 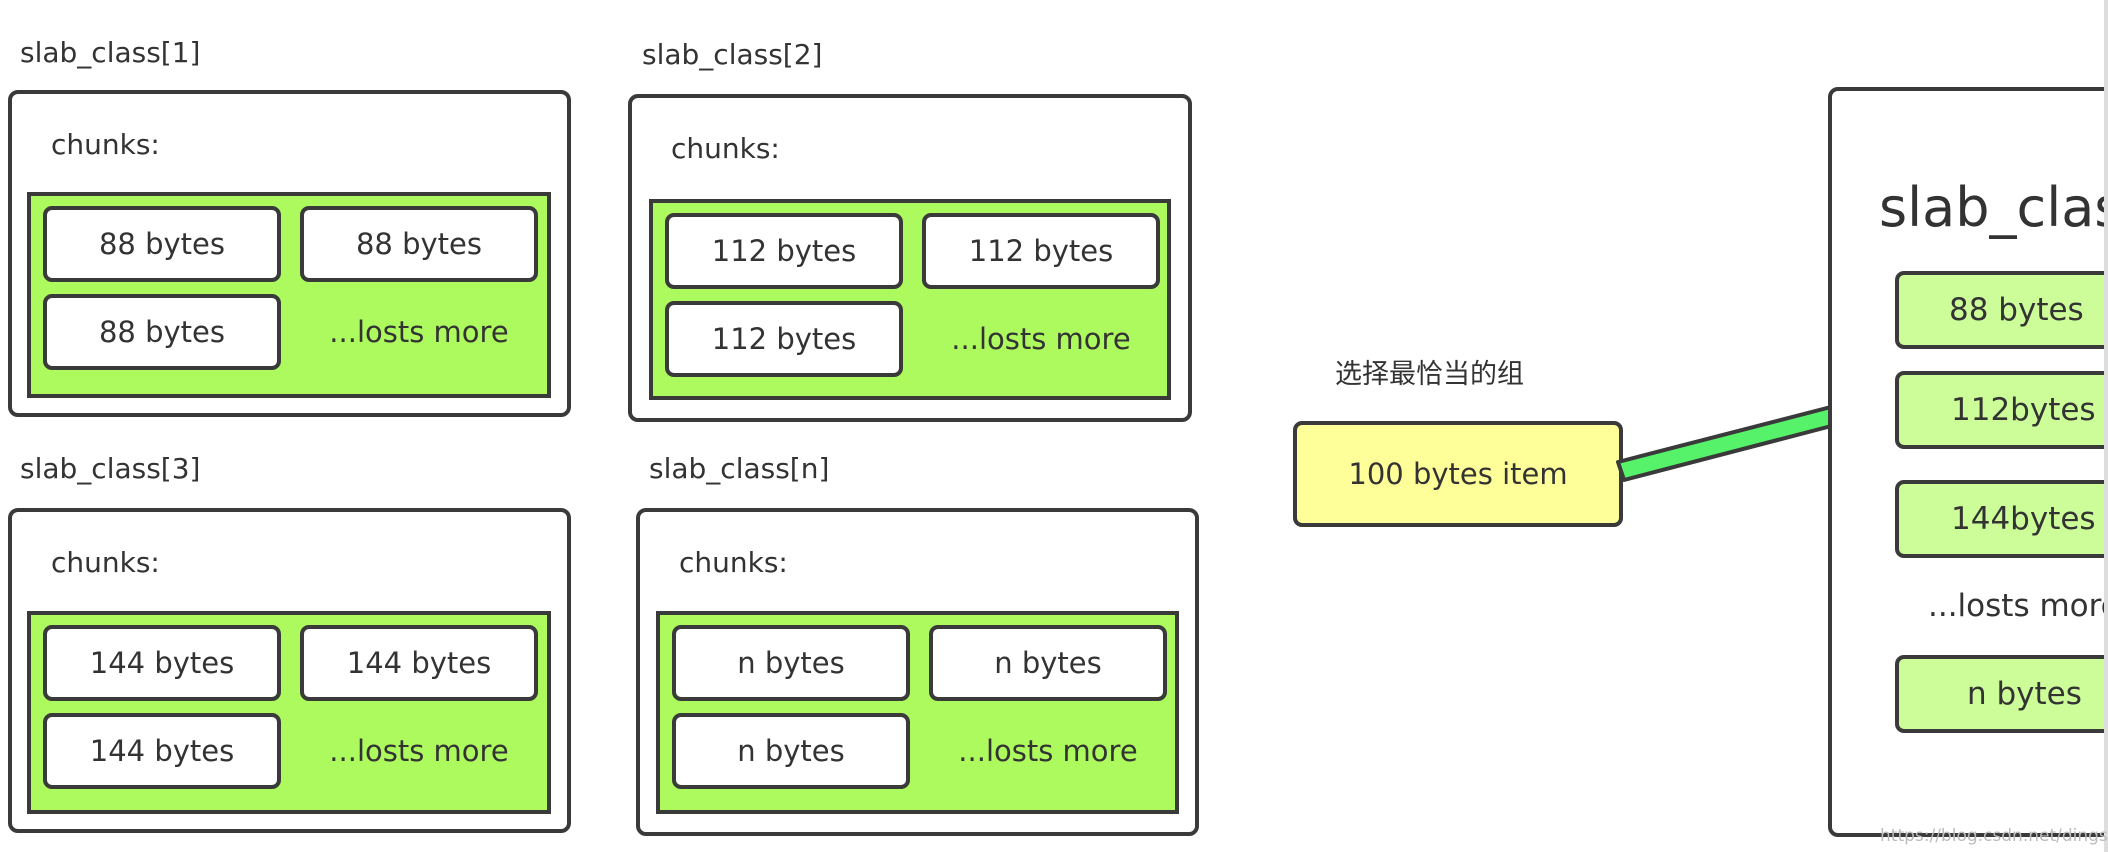 What do you see at coordinates (2016, 310) in the screenshot?
I see `panel-cell-label: 88 bytes` at bounding box center [2016, 310].